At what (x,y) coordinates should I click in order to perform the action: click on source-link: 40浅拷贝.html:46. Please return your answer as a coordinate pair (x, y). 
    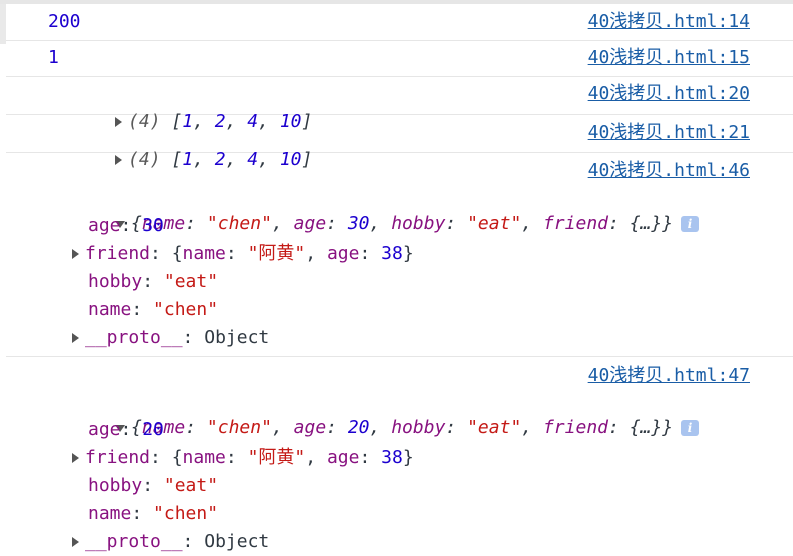
    Looking at the image, I should click on (669, 171).